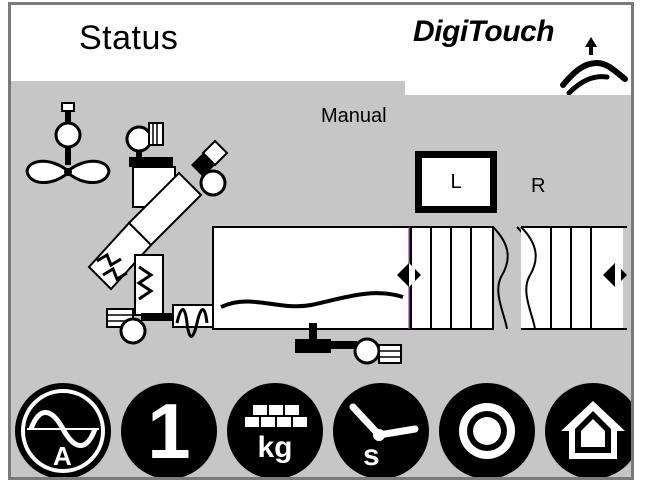  What do you see at coordinates (63, 430) in the screenshot?
I see `analog-button: A` at bounding box center [63, 430].